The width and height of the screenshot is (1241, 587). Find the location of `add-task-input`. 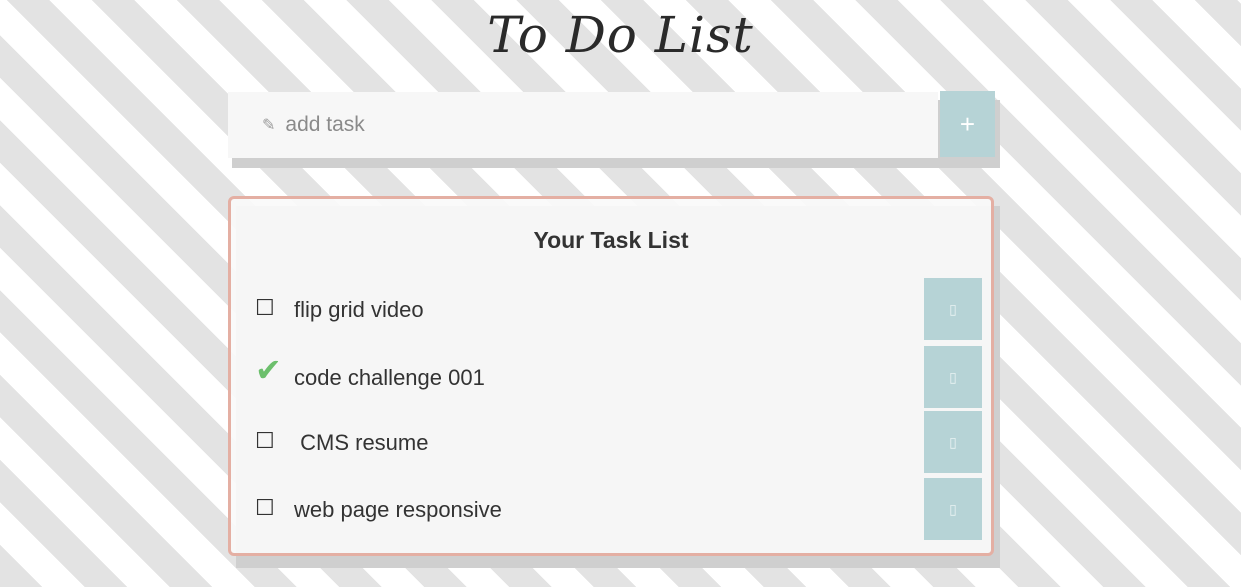

add-task-input is located at coordinates (585, 125).